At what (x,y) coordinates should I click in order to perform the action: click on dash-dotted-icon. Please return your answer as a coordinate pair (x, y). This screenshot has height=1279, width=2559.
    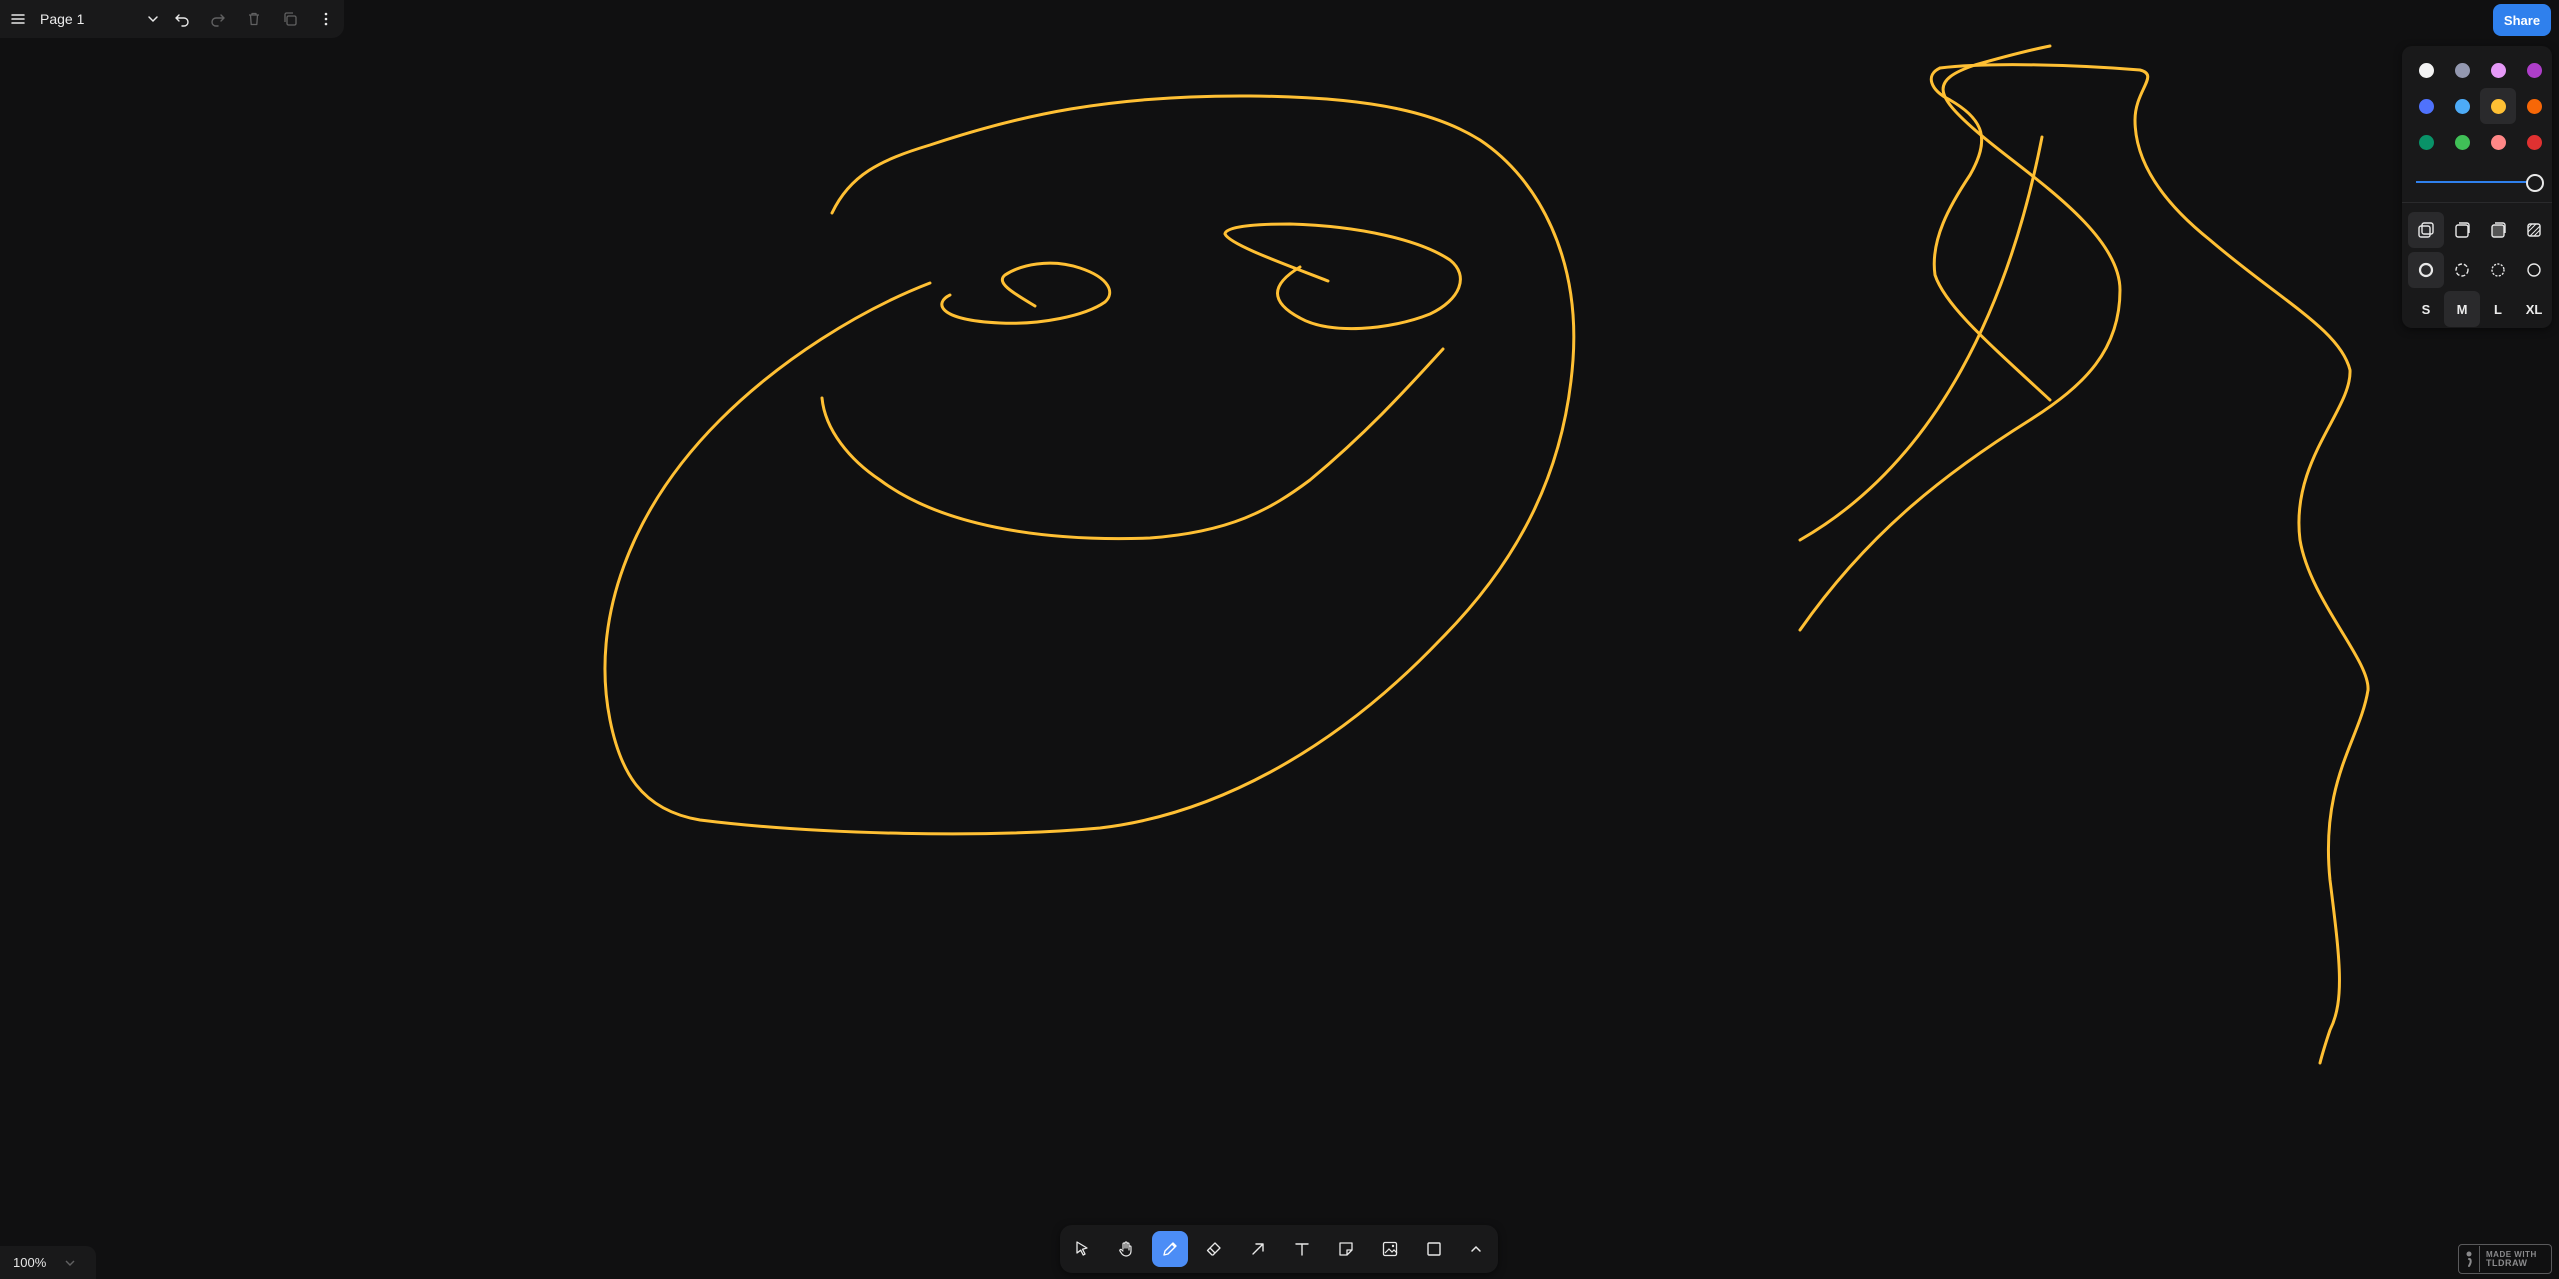
    Looking at the image, I should click on (2498, 270).